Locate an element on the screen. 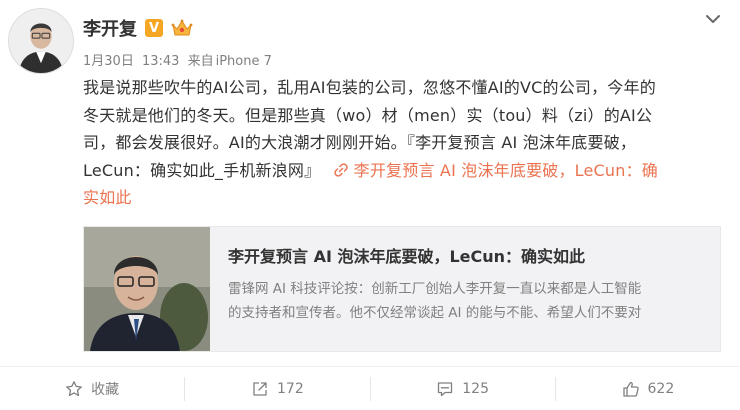  post-text-line: 冬天就是他们的冬天。但是那些真（wo）材（men）实（tou）料（zi）的AI公 is located at coordinates (368, 115).